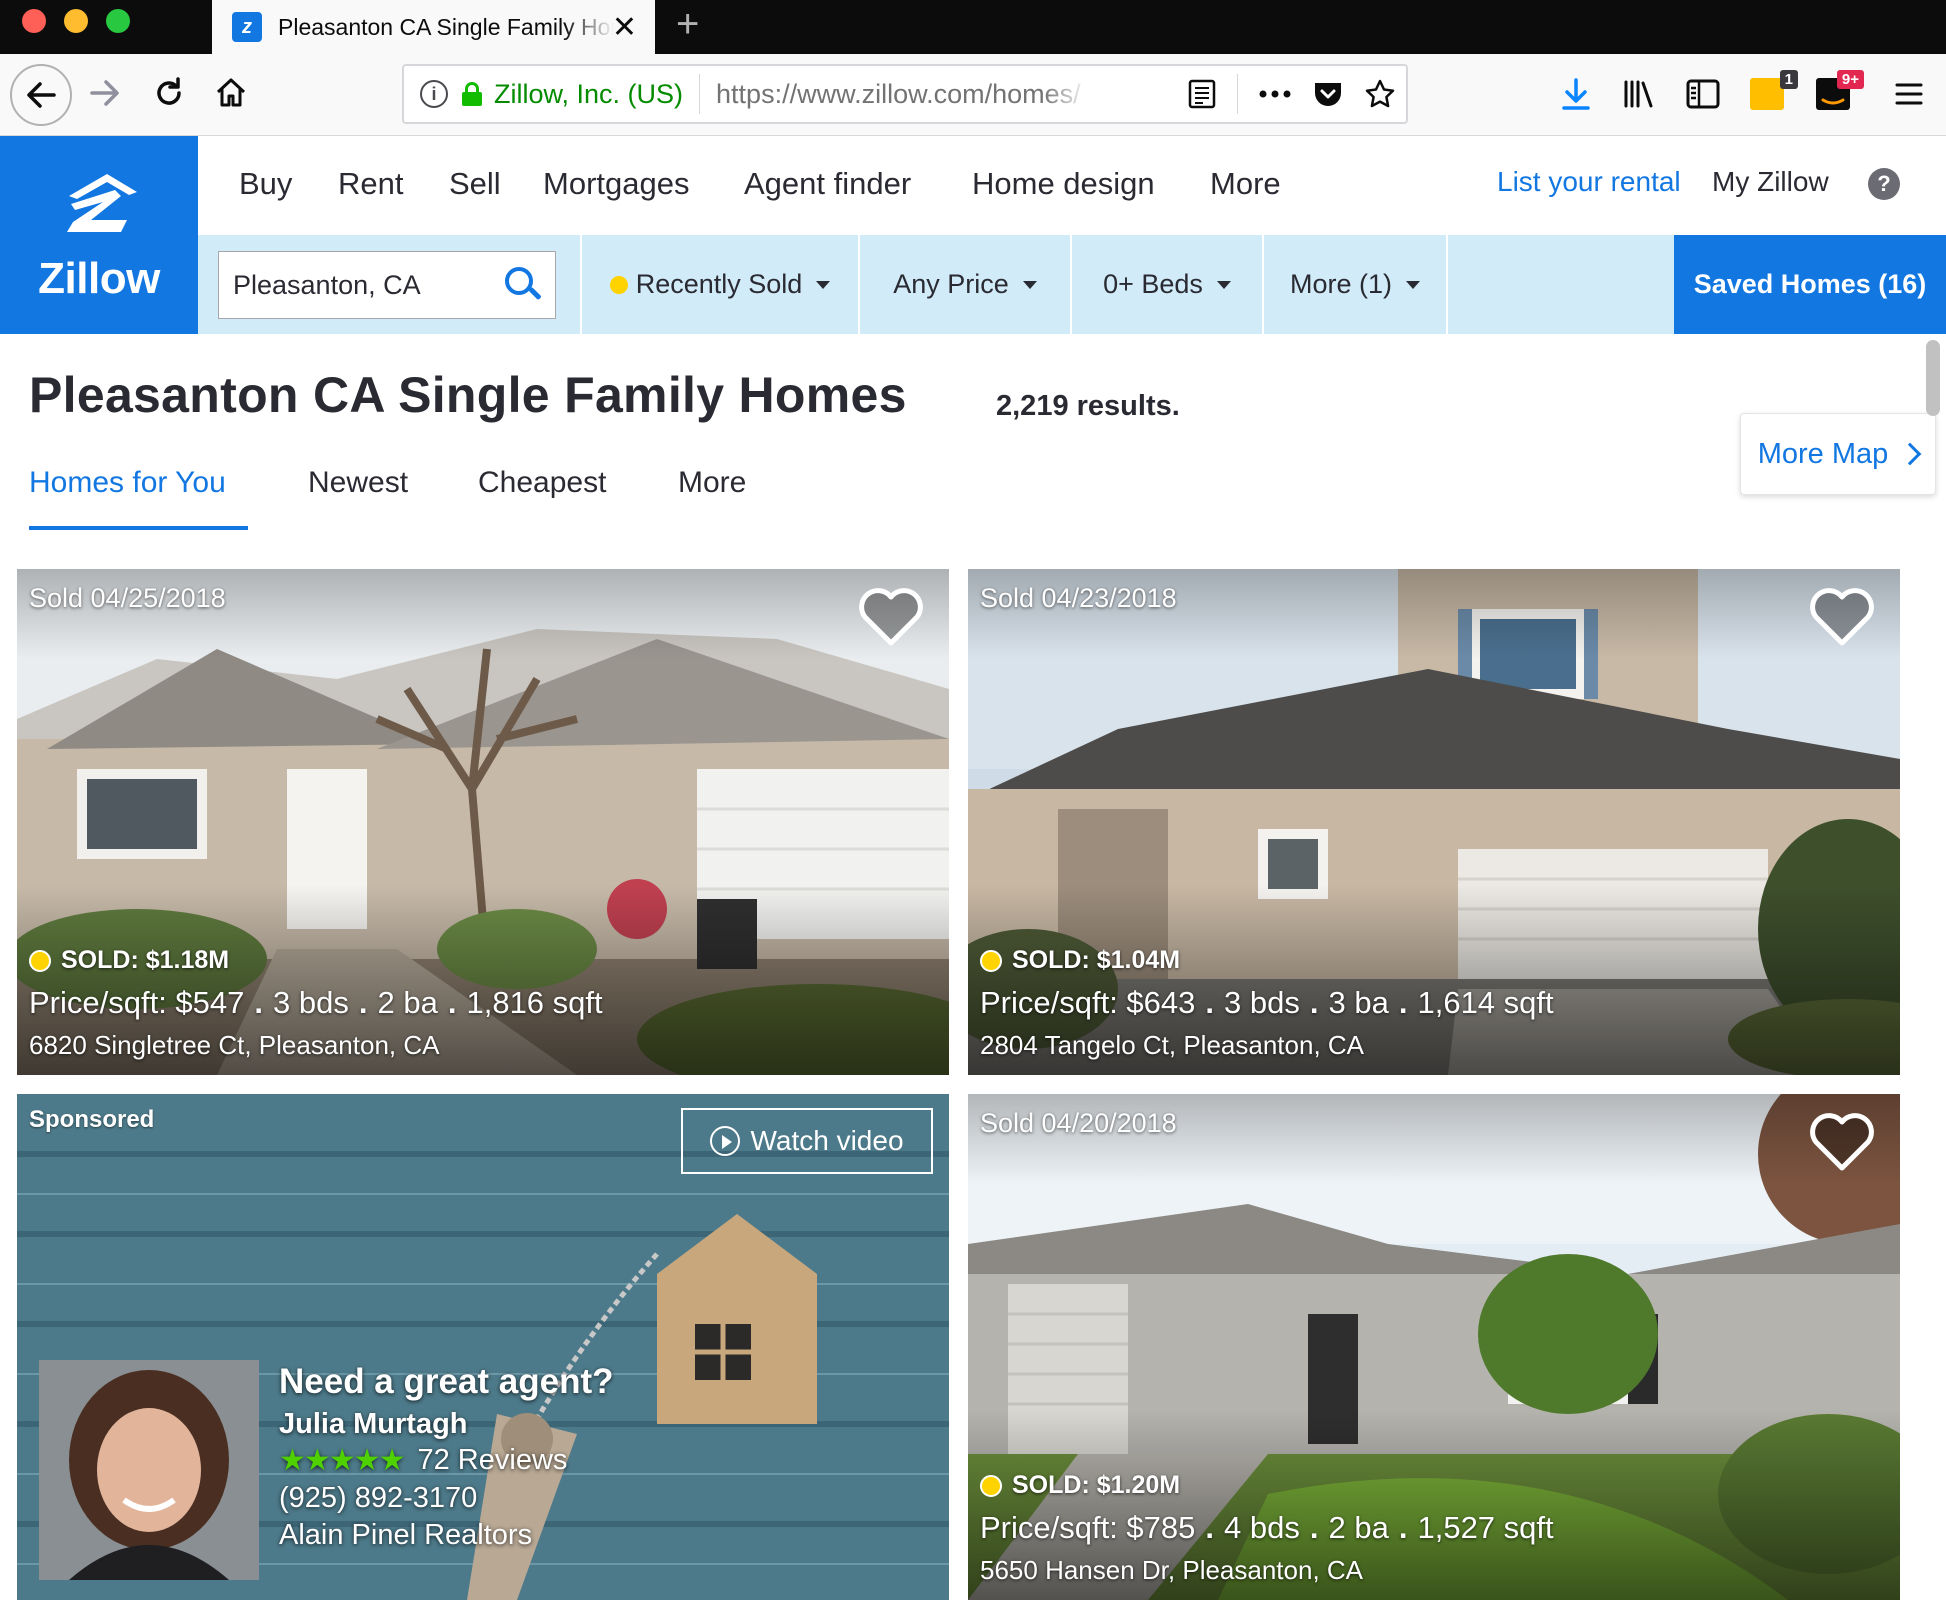 The width and height of the screenshot is (1946, 1616). I want to click on nav-buy: Buy, so click(265, 184).